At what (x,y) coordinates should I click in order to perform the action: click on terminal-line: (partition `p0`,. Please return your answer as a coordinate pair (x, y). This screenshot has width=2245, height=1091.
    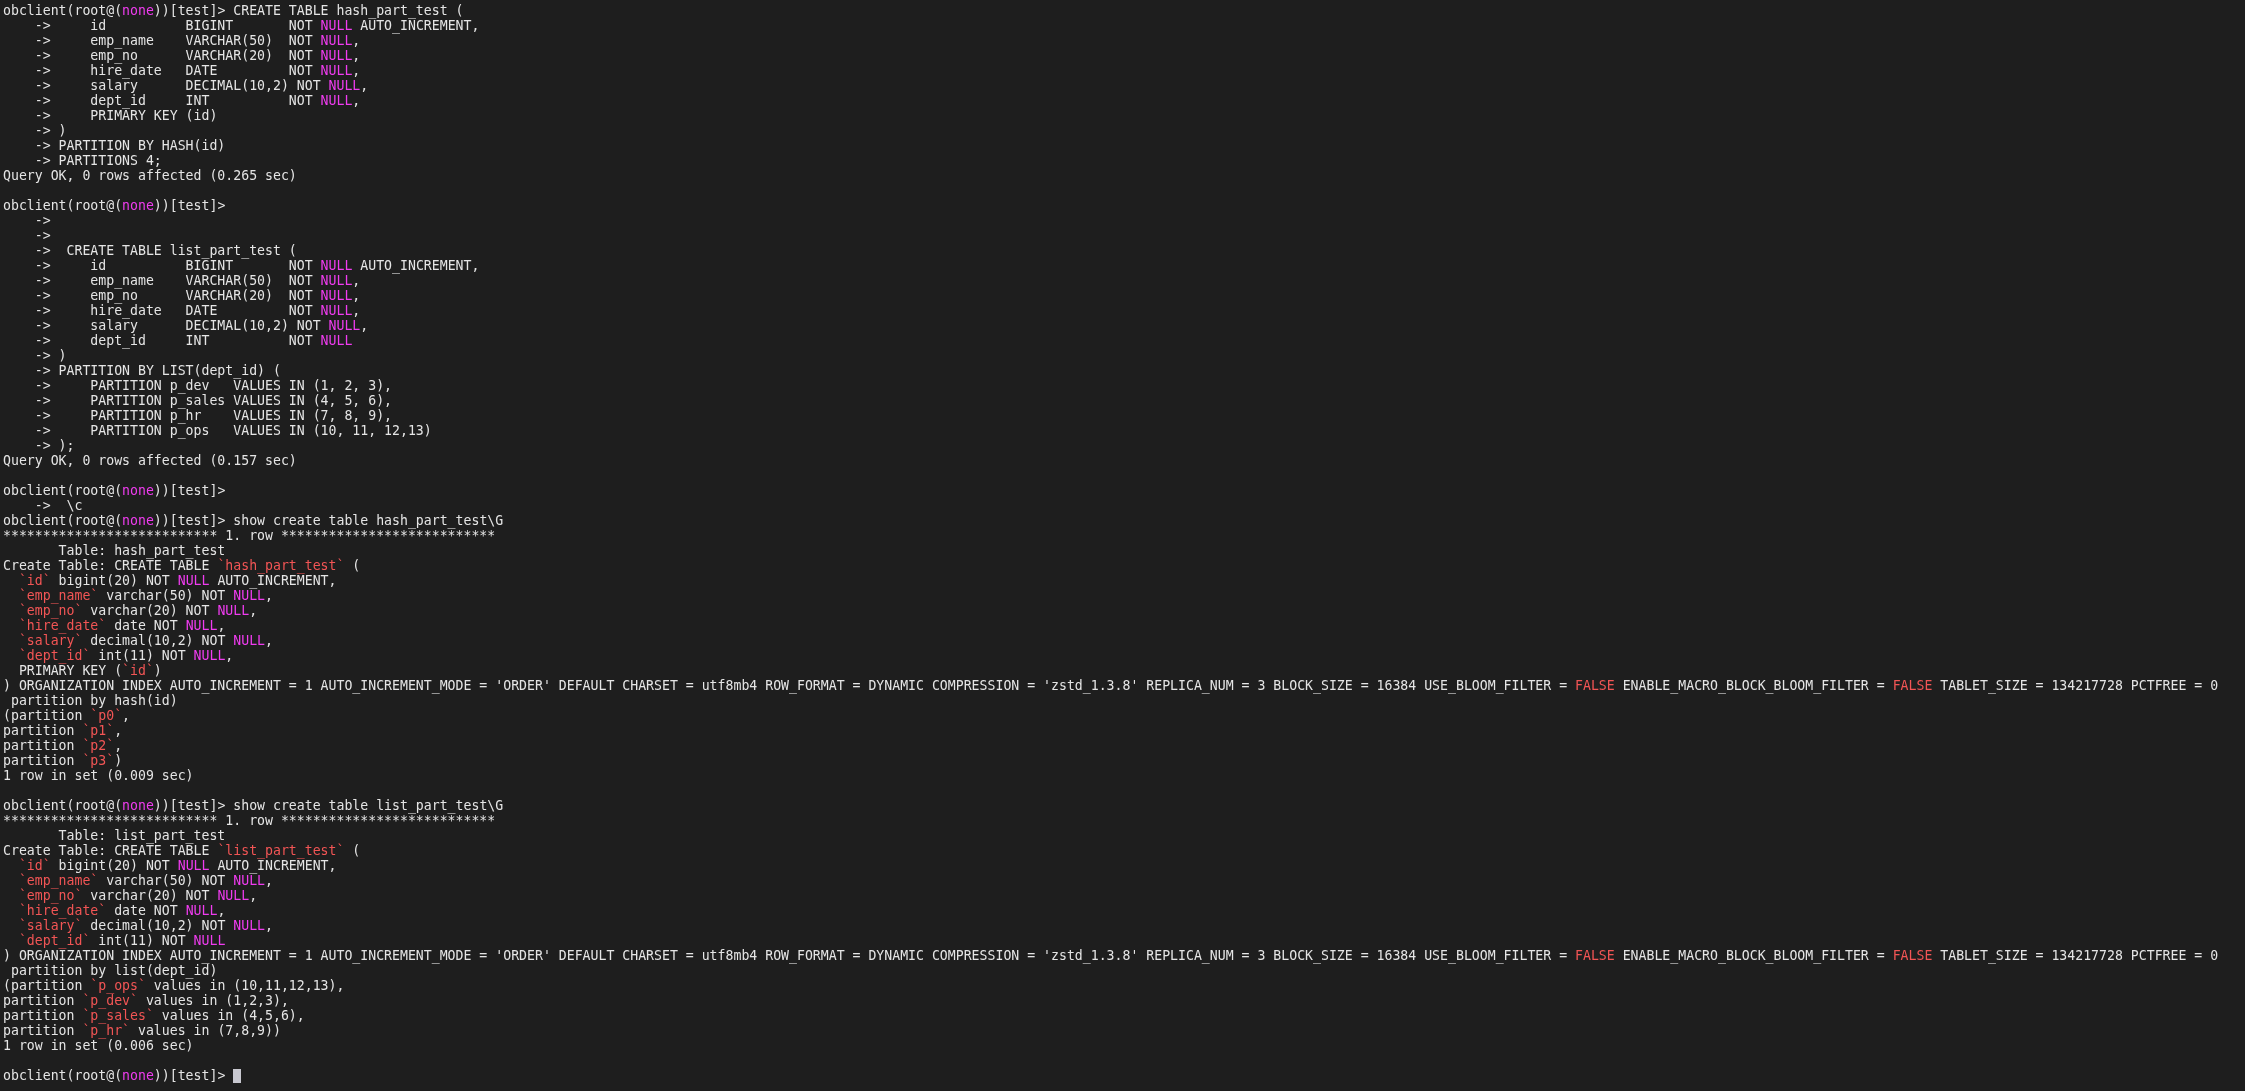
    Looking at the image, I should click on (67, 715).